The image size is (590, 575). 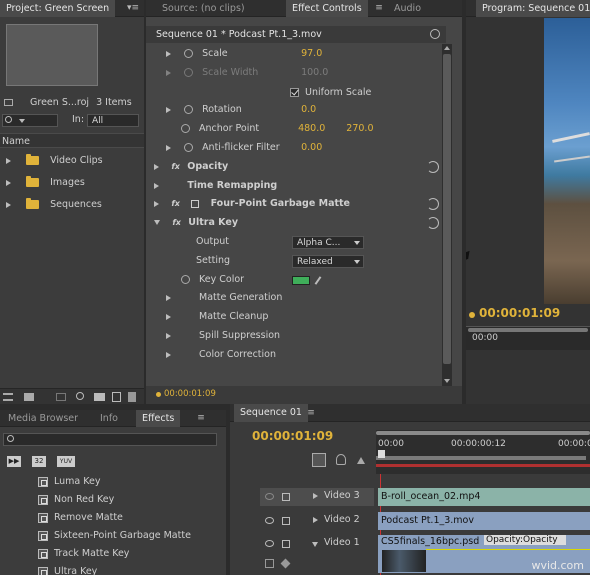 I want to click on new-bin-icon, so click(x=99, y=397).